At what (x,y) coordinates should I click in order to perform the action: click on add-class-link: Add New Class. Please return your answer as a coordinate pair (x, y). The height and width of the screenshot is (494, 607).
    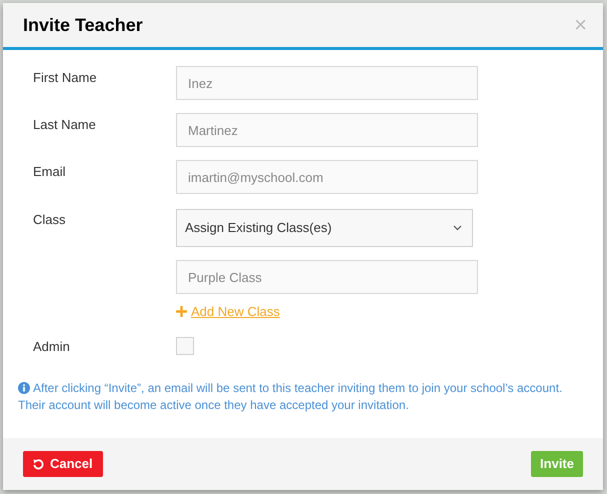
    Looking at the image, I should click on (228, 312).